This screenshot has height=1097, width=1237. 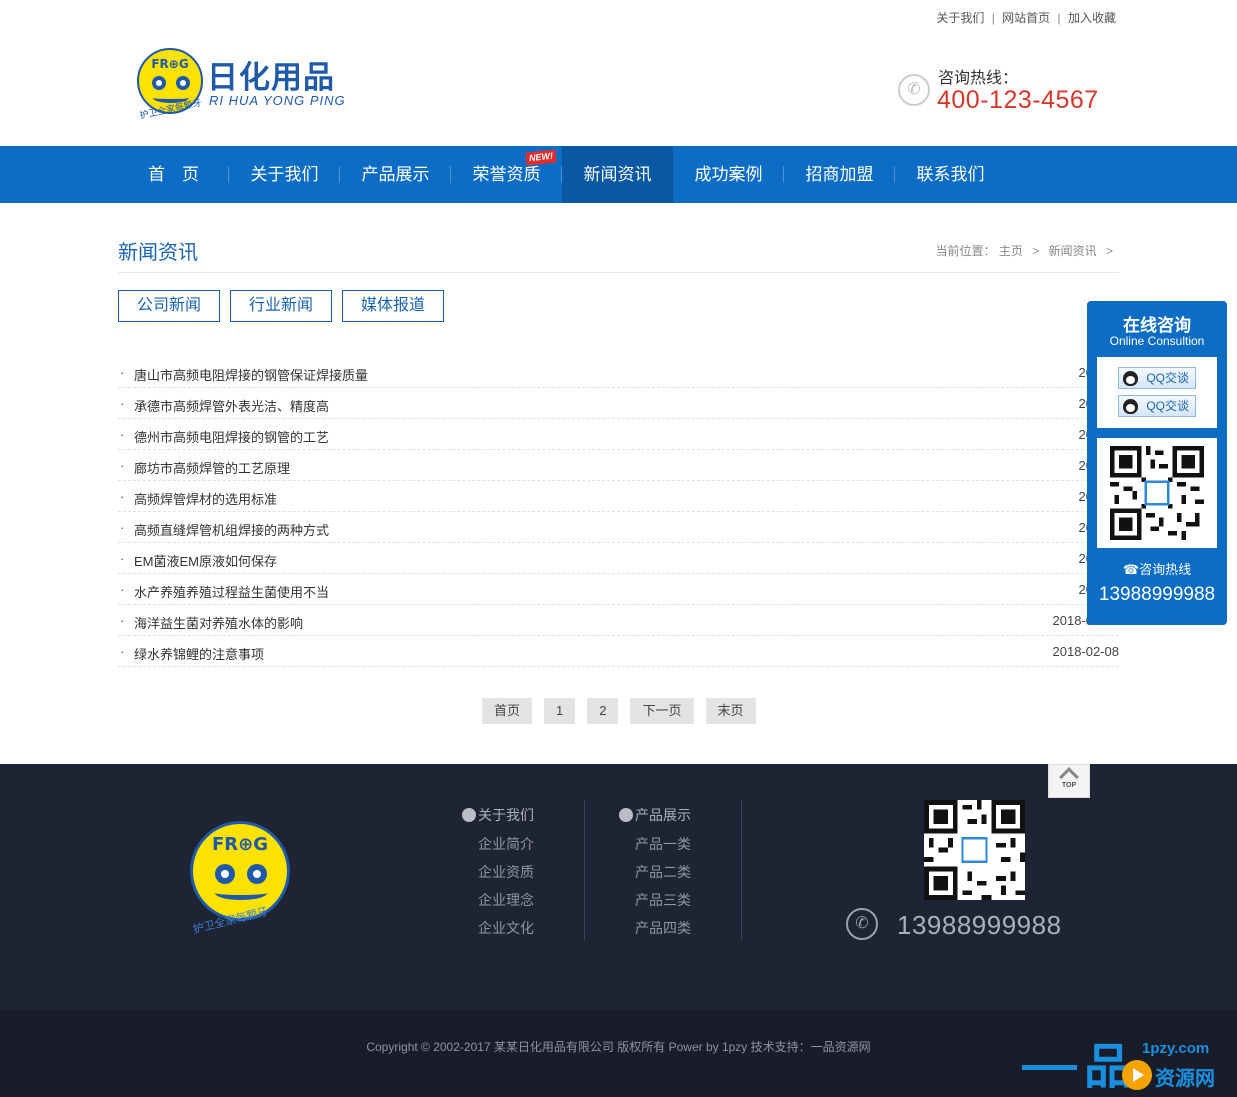 I want to click on news-title: 绿水养锦鲤的注意事项, so click(x=199, y=653).